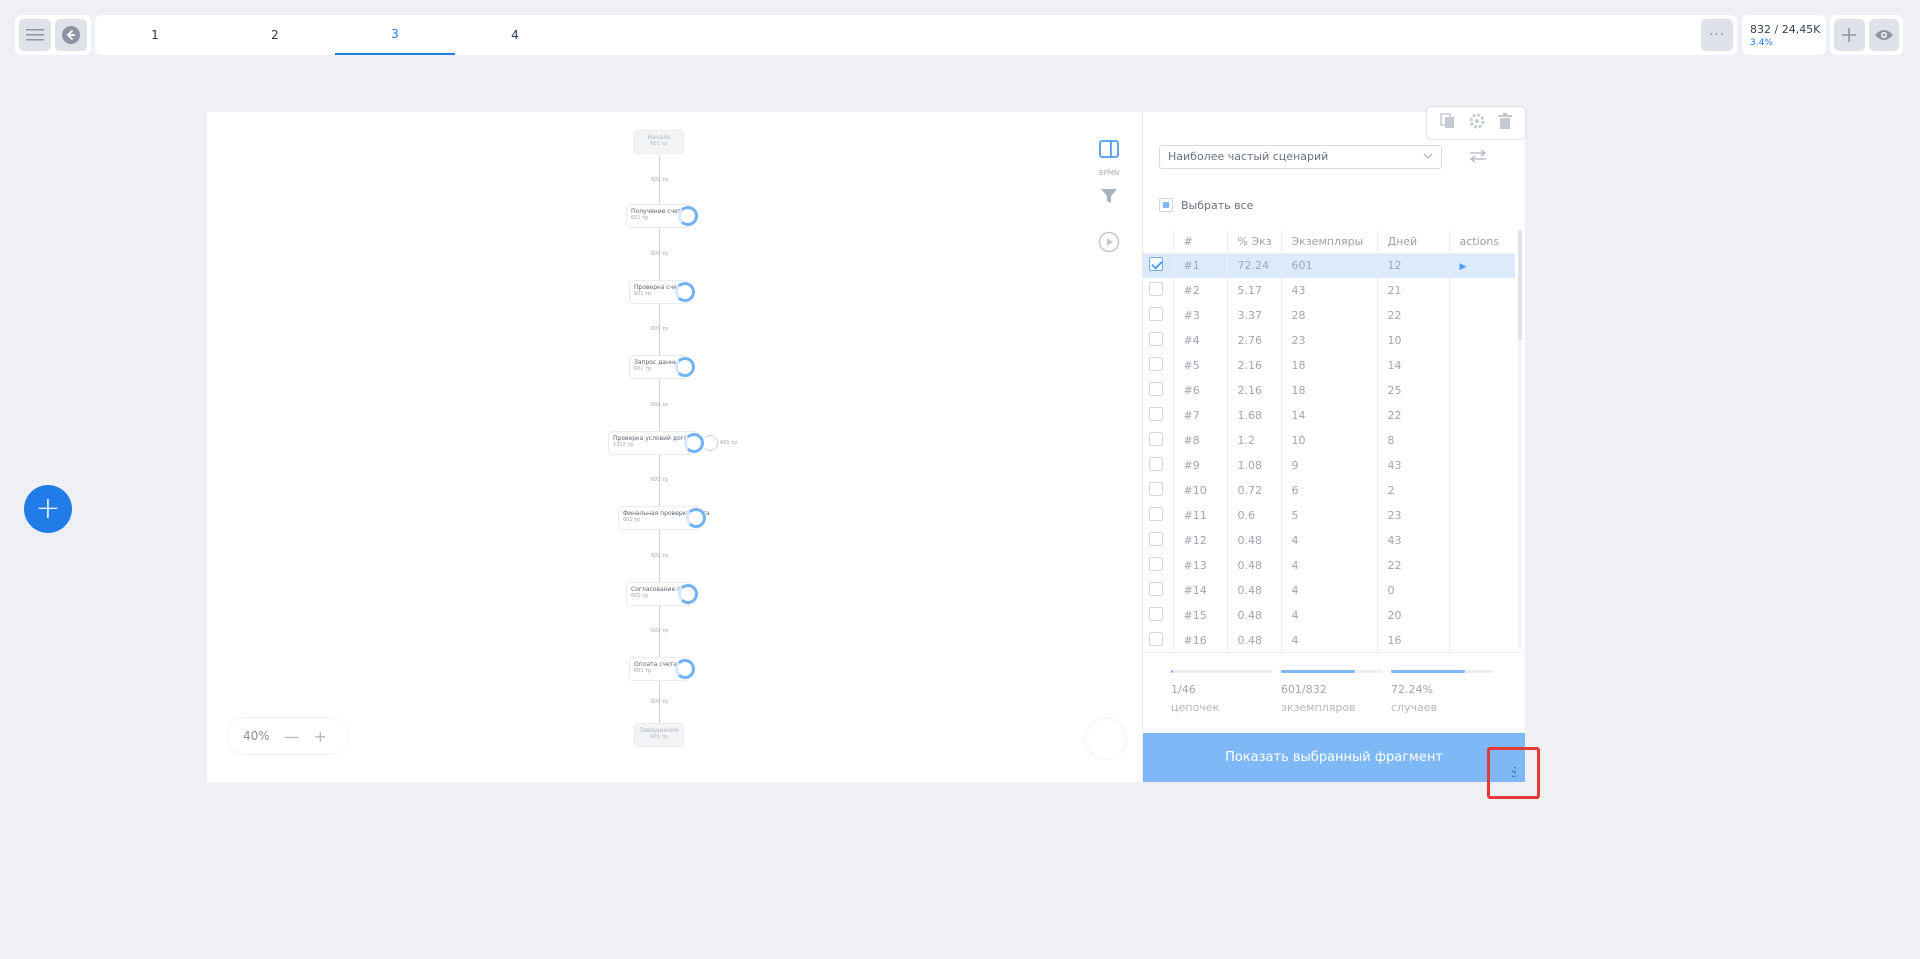 This screenshot has height=959, width=1920. Describe the element at coordinates (659, 142) in the screenshot. I see `start-node: Начало 601 тр` at that location.